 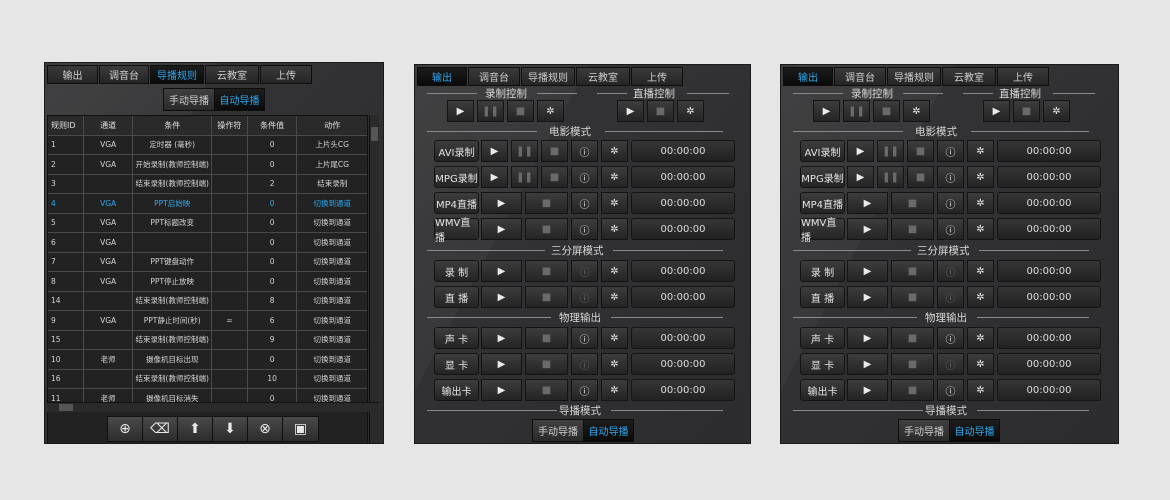 I want to click on clear-rule-button: ⌫, so click(x=160, y=429).